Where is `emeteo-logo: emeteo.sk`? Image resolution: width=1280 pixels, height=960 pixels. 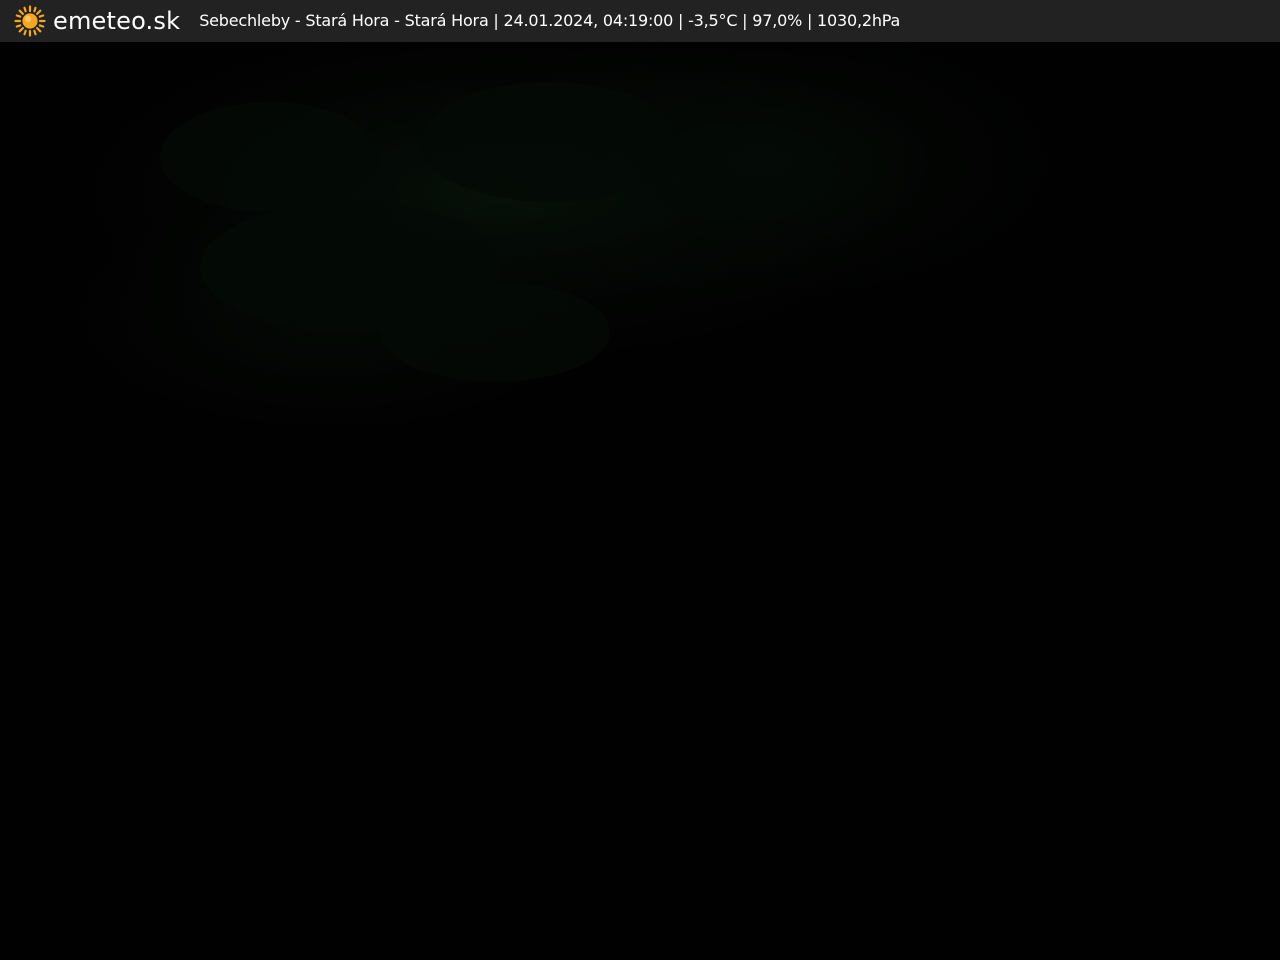 emeteo-logo: emeteo.sk is located at coordinates (97, 21).